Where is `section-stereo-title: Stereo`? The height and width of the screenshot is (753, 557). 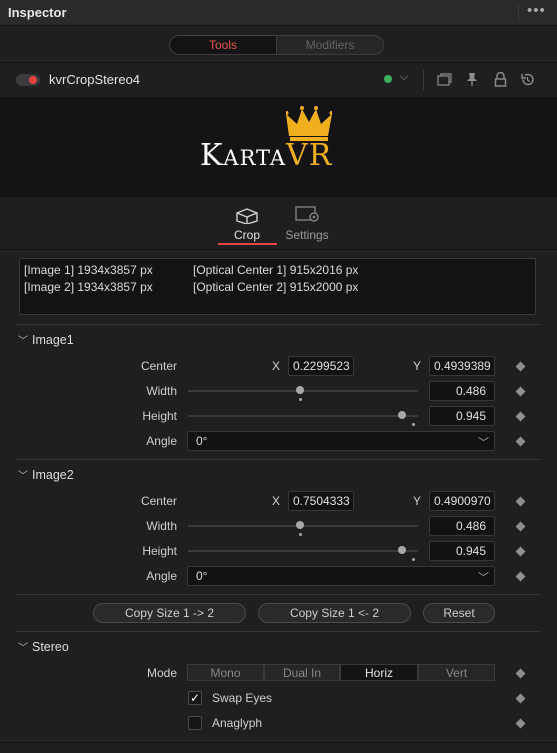 section-stereo-title: Stereo is located at coordinates (50, 647).